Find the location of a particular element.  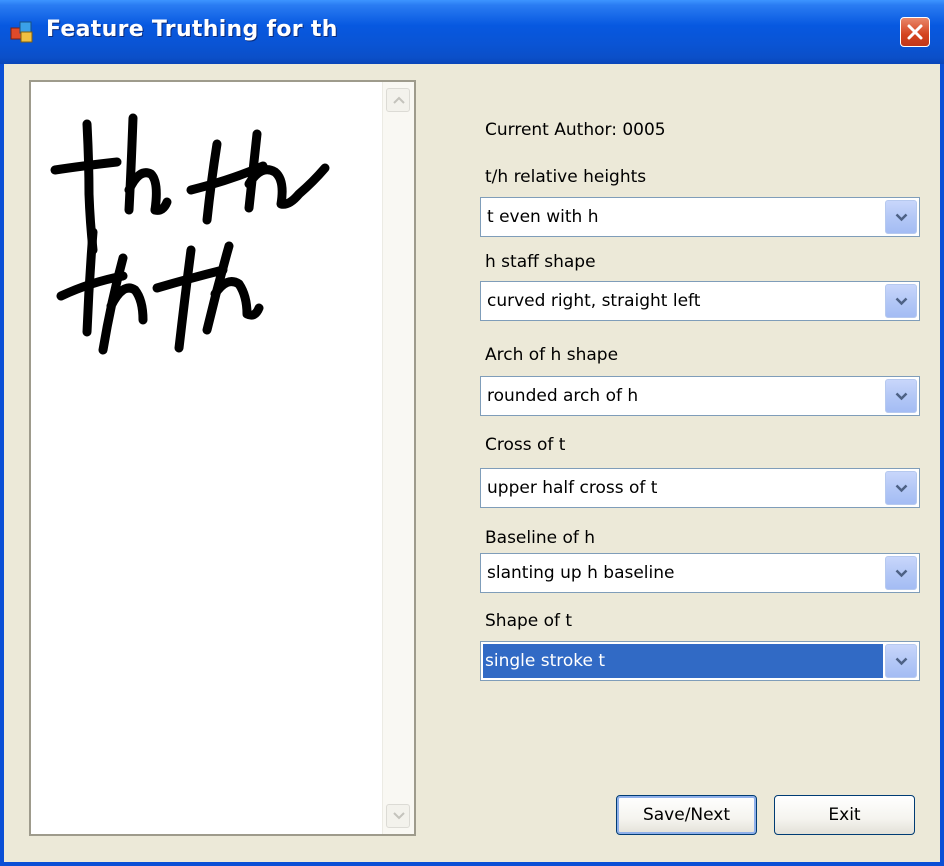

shape-of-t-value: single stroke t is located at coordinates (545, 661).